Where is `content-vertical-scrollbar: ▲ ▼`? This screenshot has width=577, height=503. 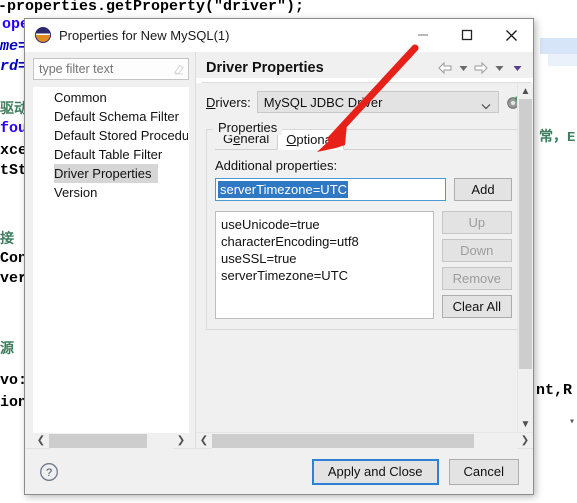
content-vertical-scrollbar: ▲ ▼ is located at coordinates (525, 257).